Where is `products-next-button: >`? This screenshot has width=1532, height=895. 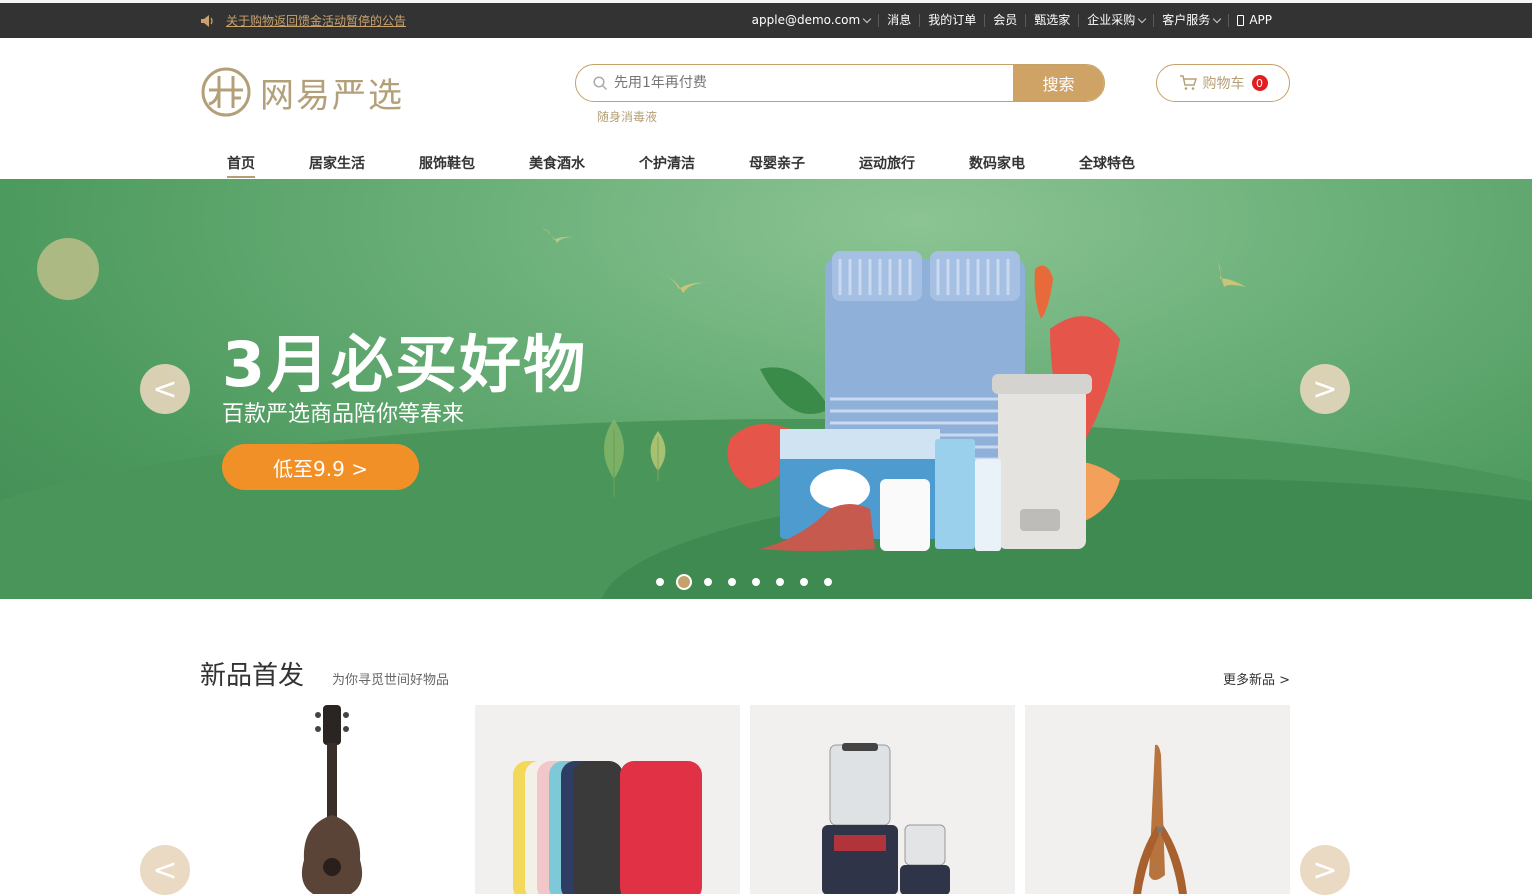
products-next-button: > is located at coordinates (1325, 870).